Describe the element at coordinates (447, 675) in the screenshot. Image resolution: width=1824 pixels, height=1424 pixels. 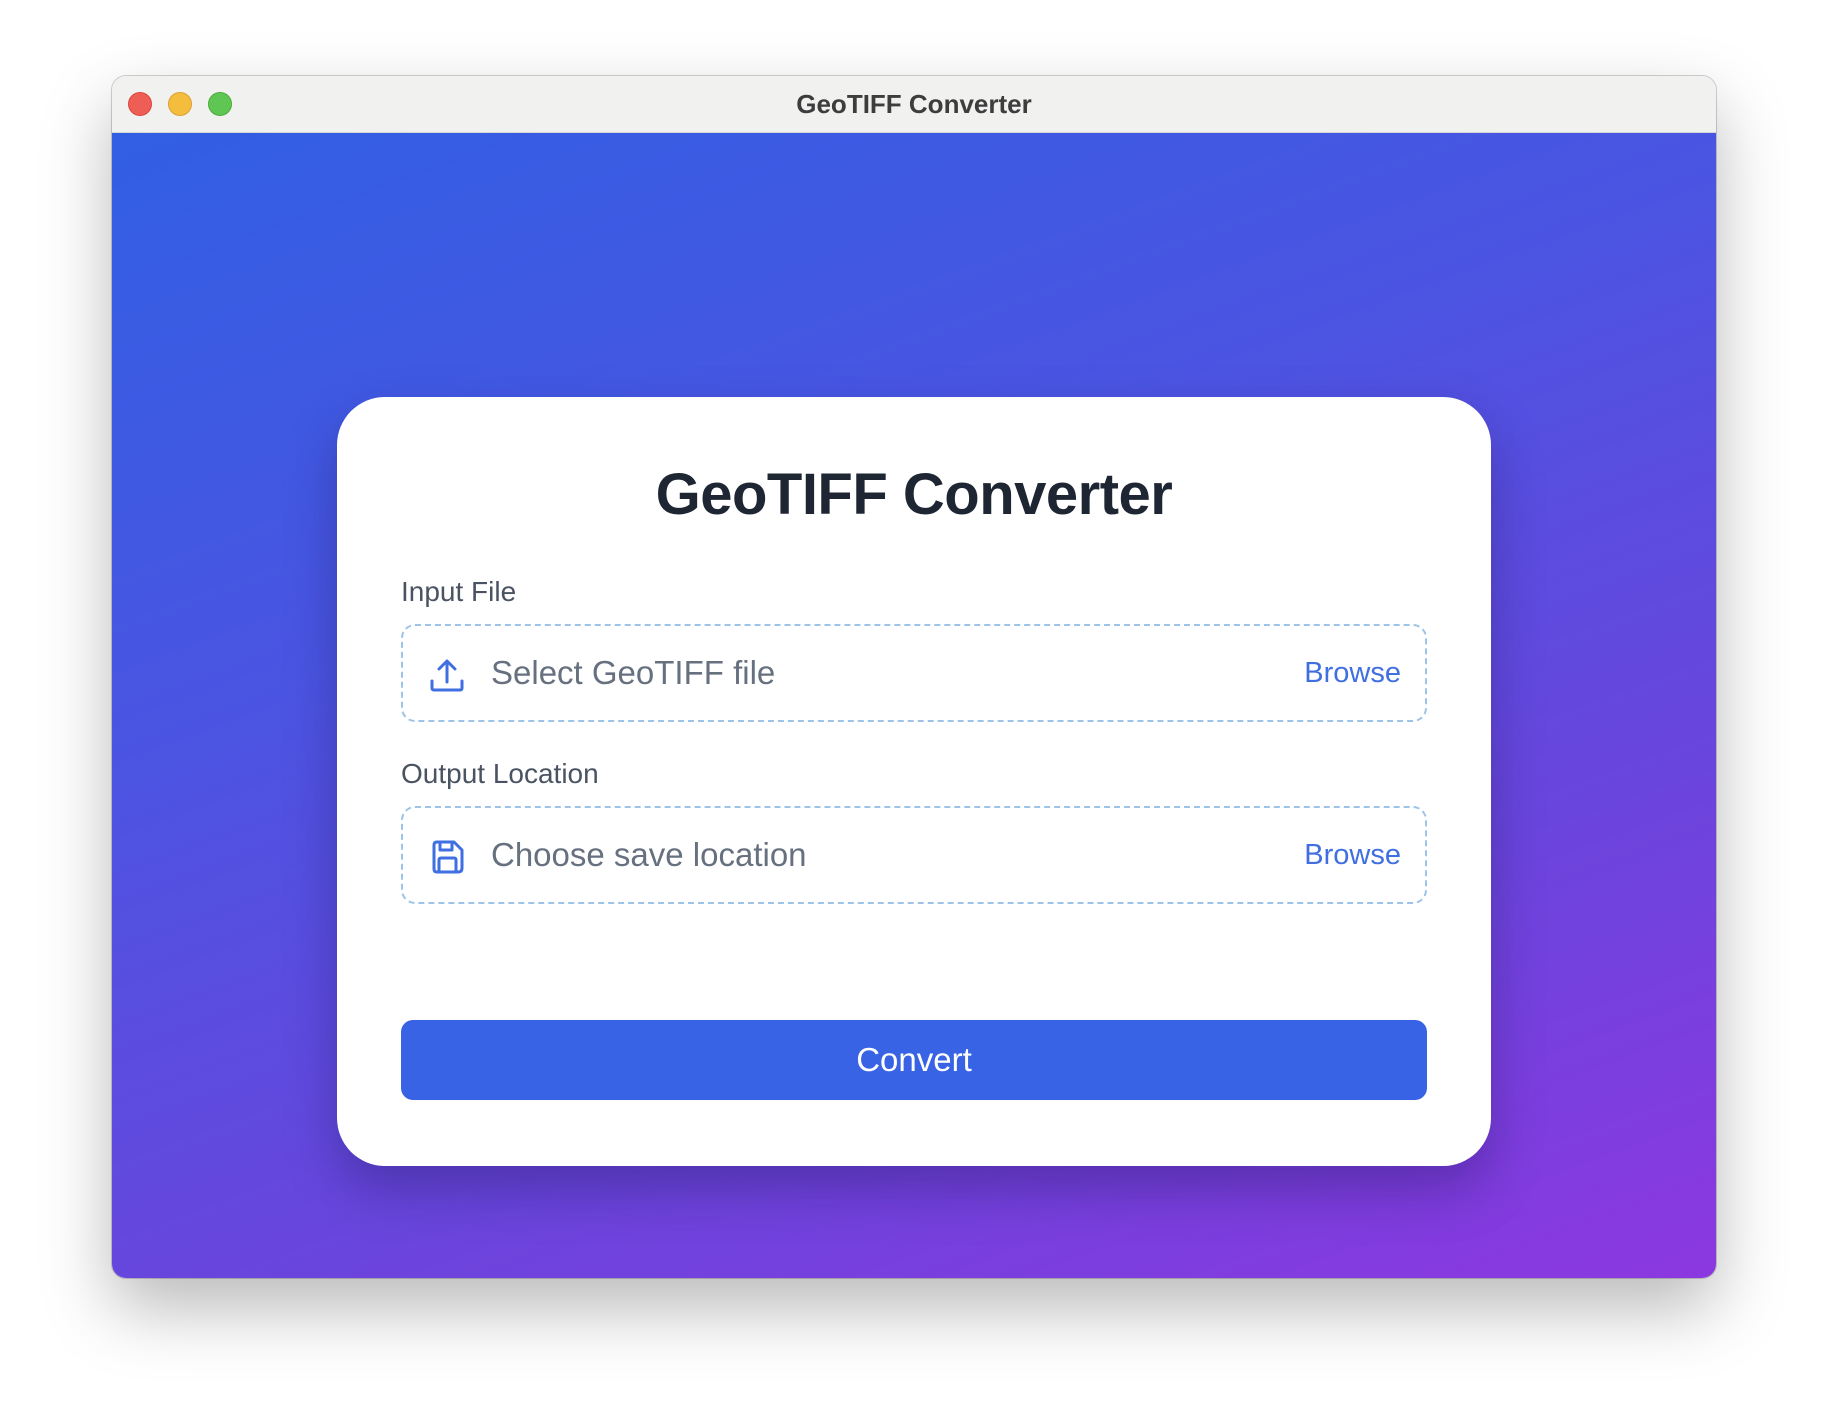
I see `upload-icon` at that location.